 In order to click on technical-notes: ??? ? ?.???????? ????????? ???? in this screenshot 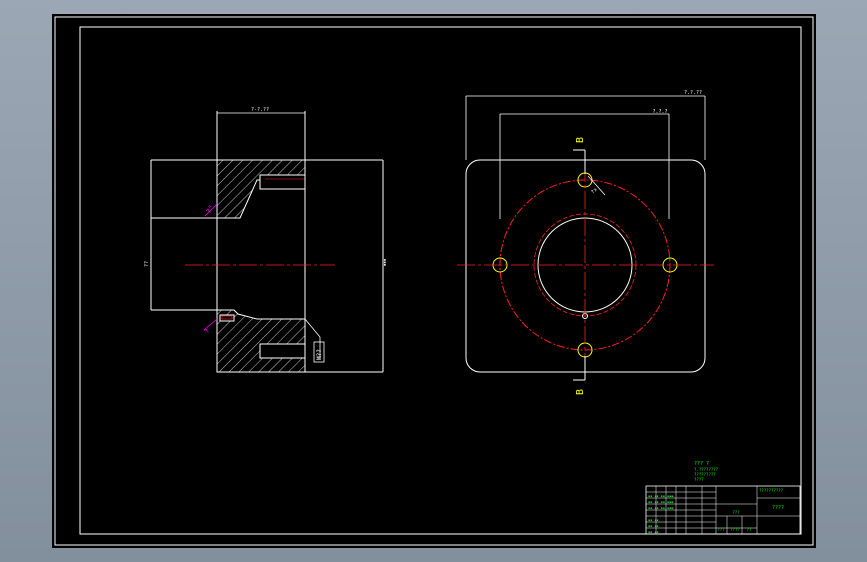, I will do `click(706, 471)`.